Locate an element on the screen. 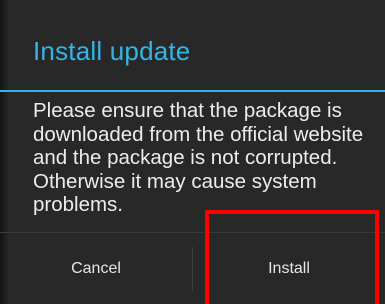 The image size is (385, 304). dialog-title: Install update is located at coordinates (112, 51).